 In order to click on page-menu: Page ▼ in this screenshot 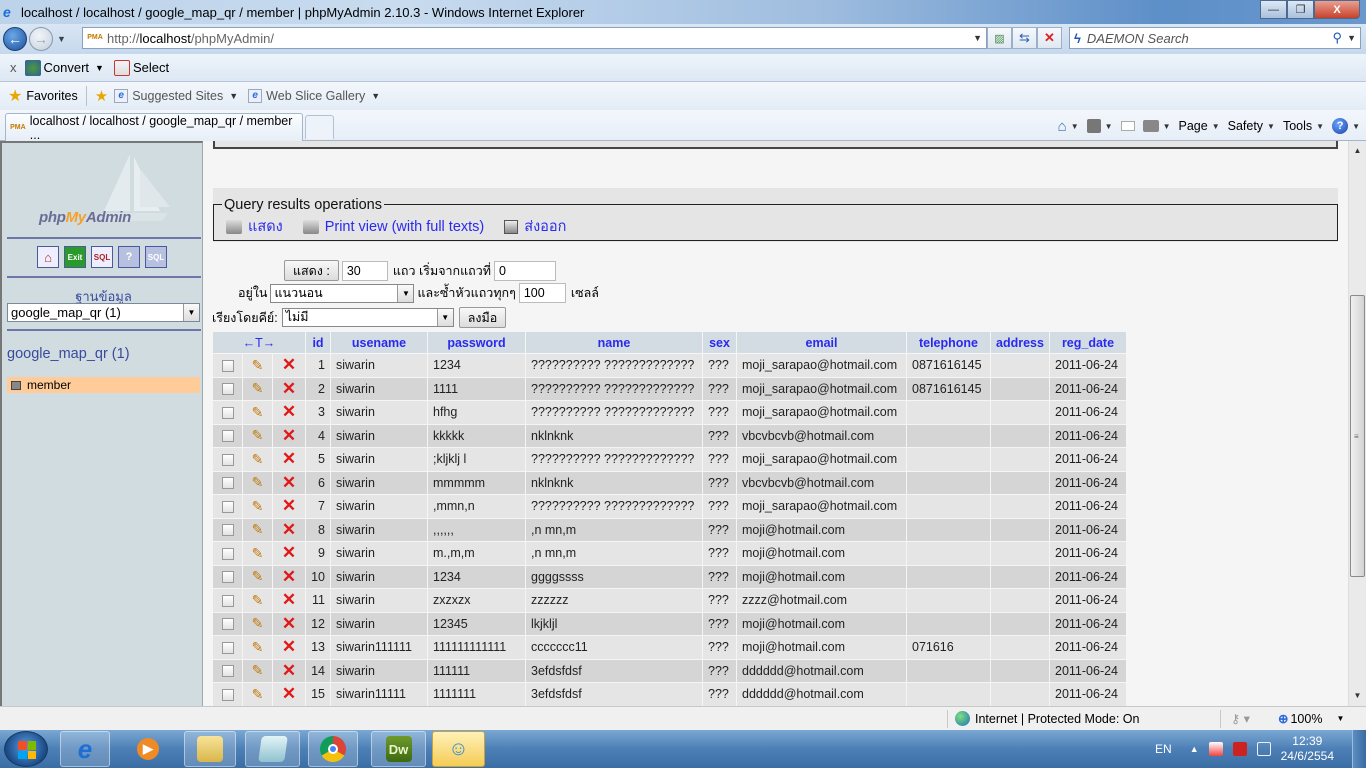, I will do `click(1198, 126)`.